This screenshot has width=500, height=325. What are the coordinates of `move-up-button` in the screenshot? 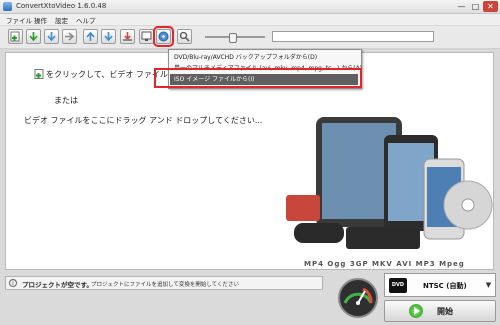 It's located at (90, 36).